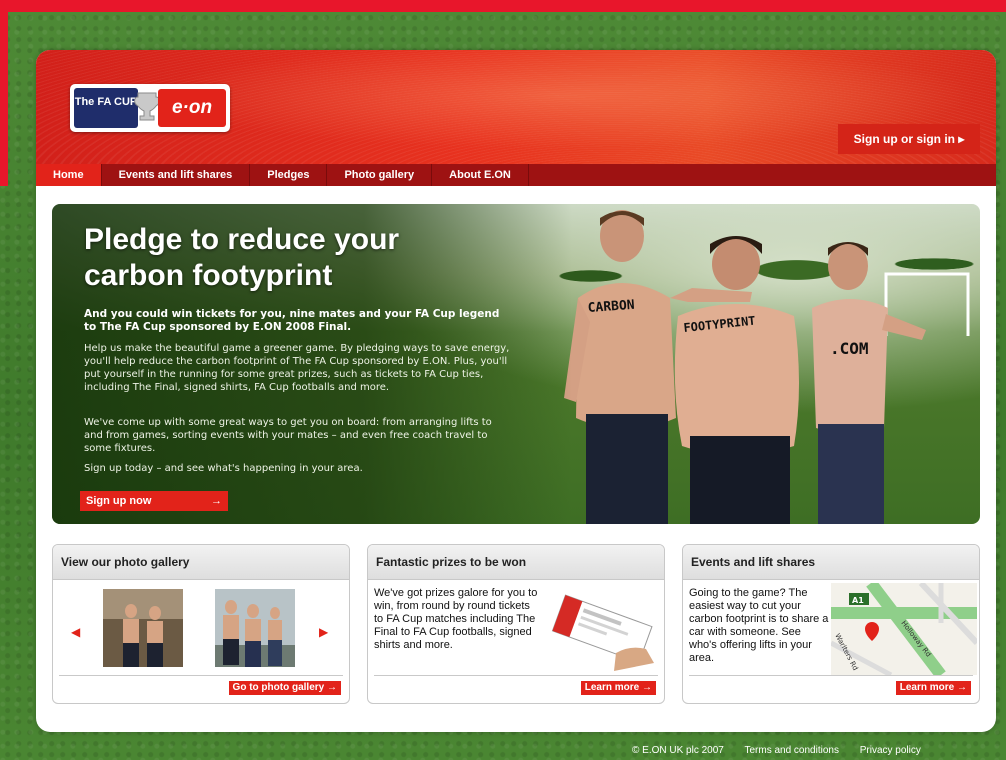  Describe the element at coordinates (890, 750) in the screenshot. I see `privacy-link: Privacy policy` at that location.